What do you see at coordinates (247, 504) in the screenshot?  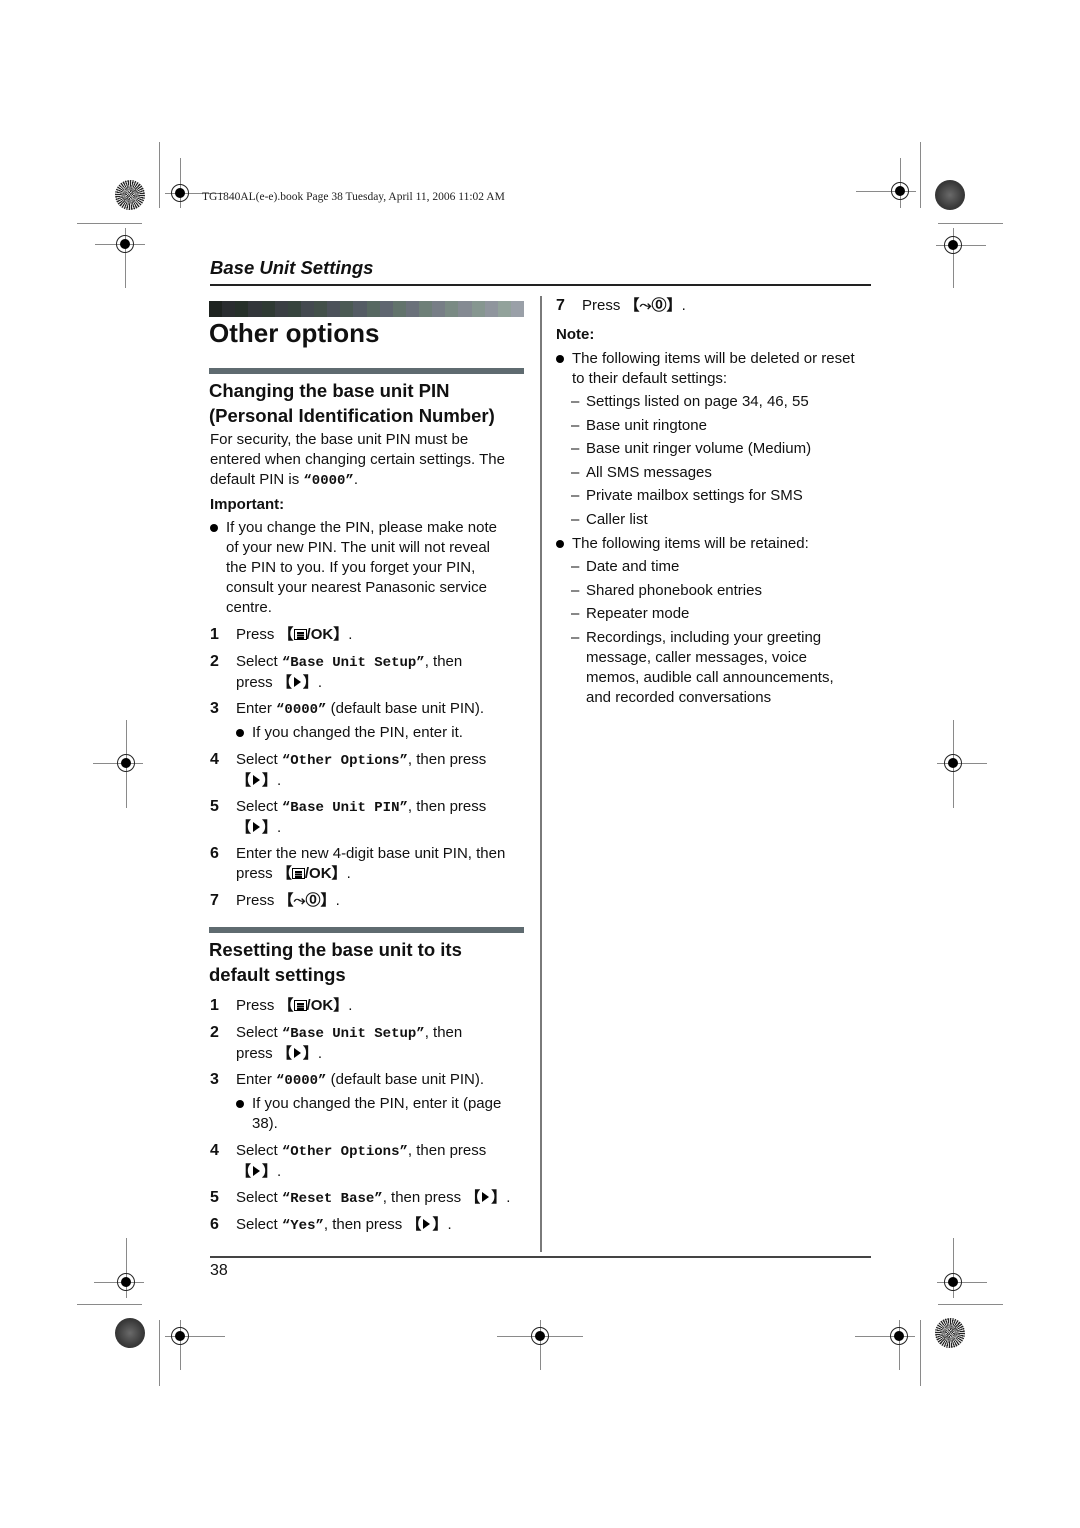 I see `important-label: Important:` at bounding box center [247, 504].